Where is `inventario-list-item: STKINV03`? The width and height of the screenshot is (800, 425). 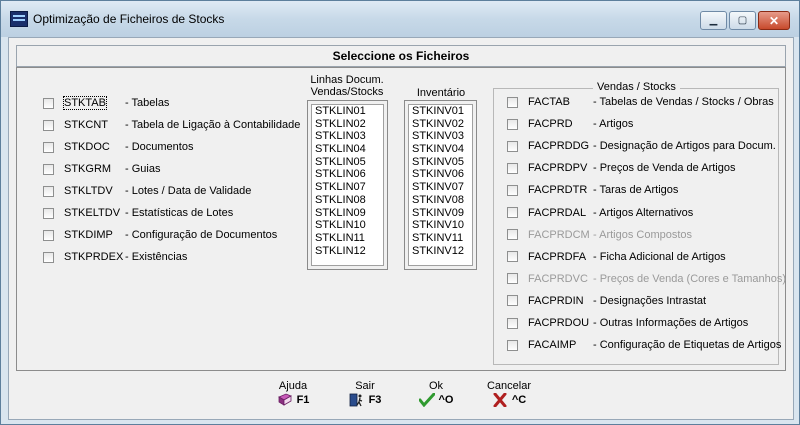
inventario-list-item: STKINV03 is located at coordinates (440, 136).